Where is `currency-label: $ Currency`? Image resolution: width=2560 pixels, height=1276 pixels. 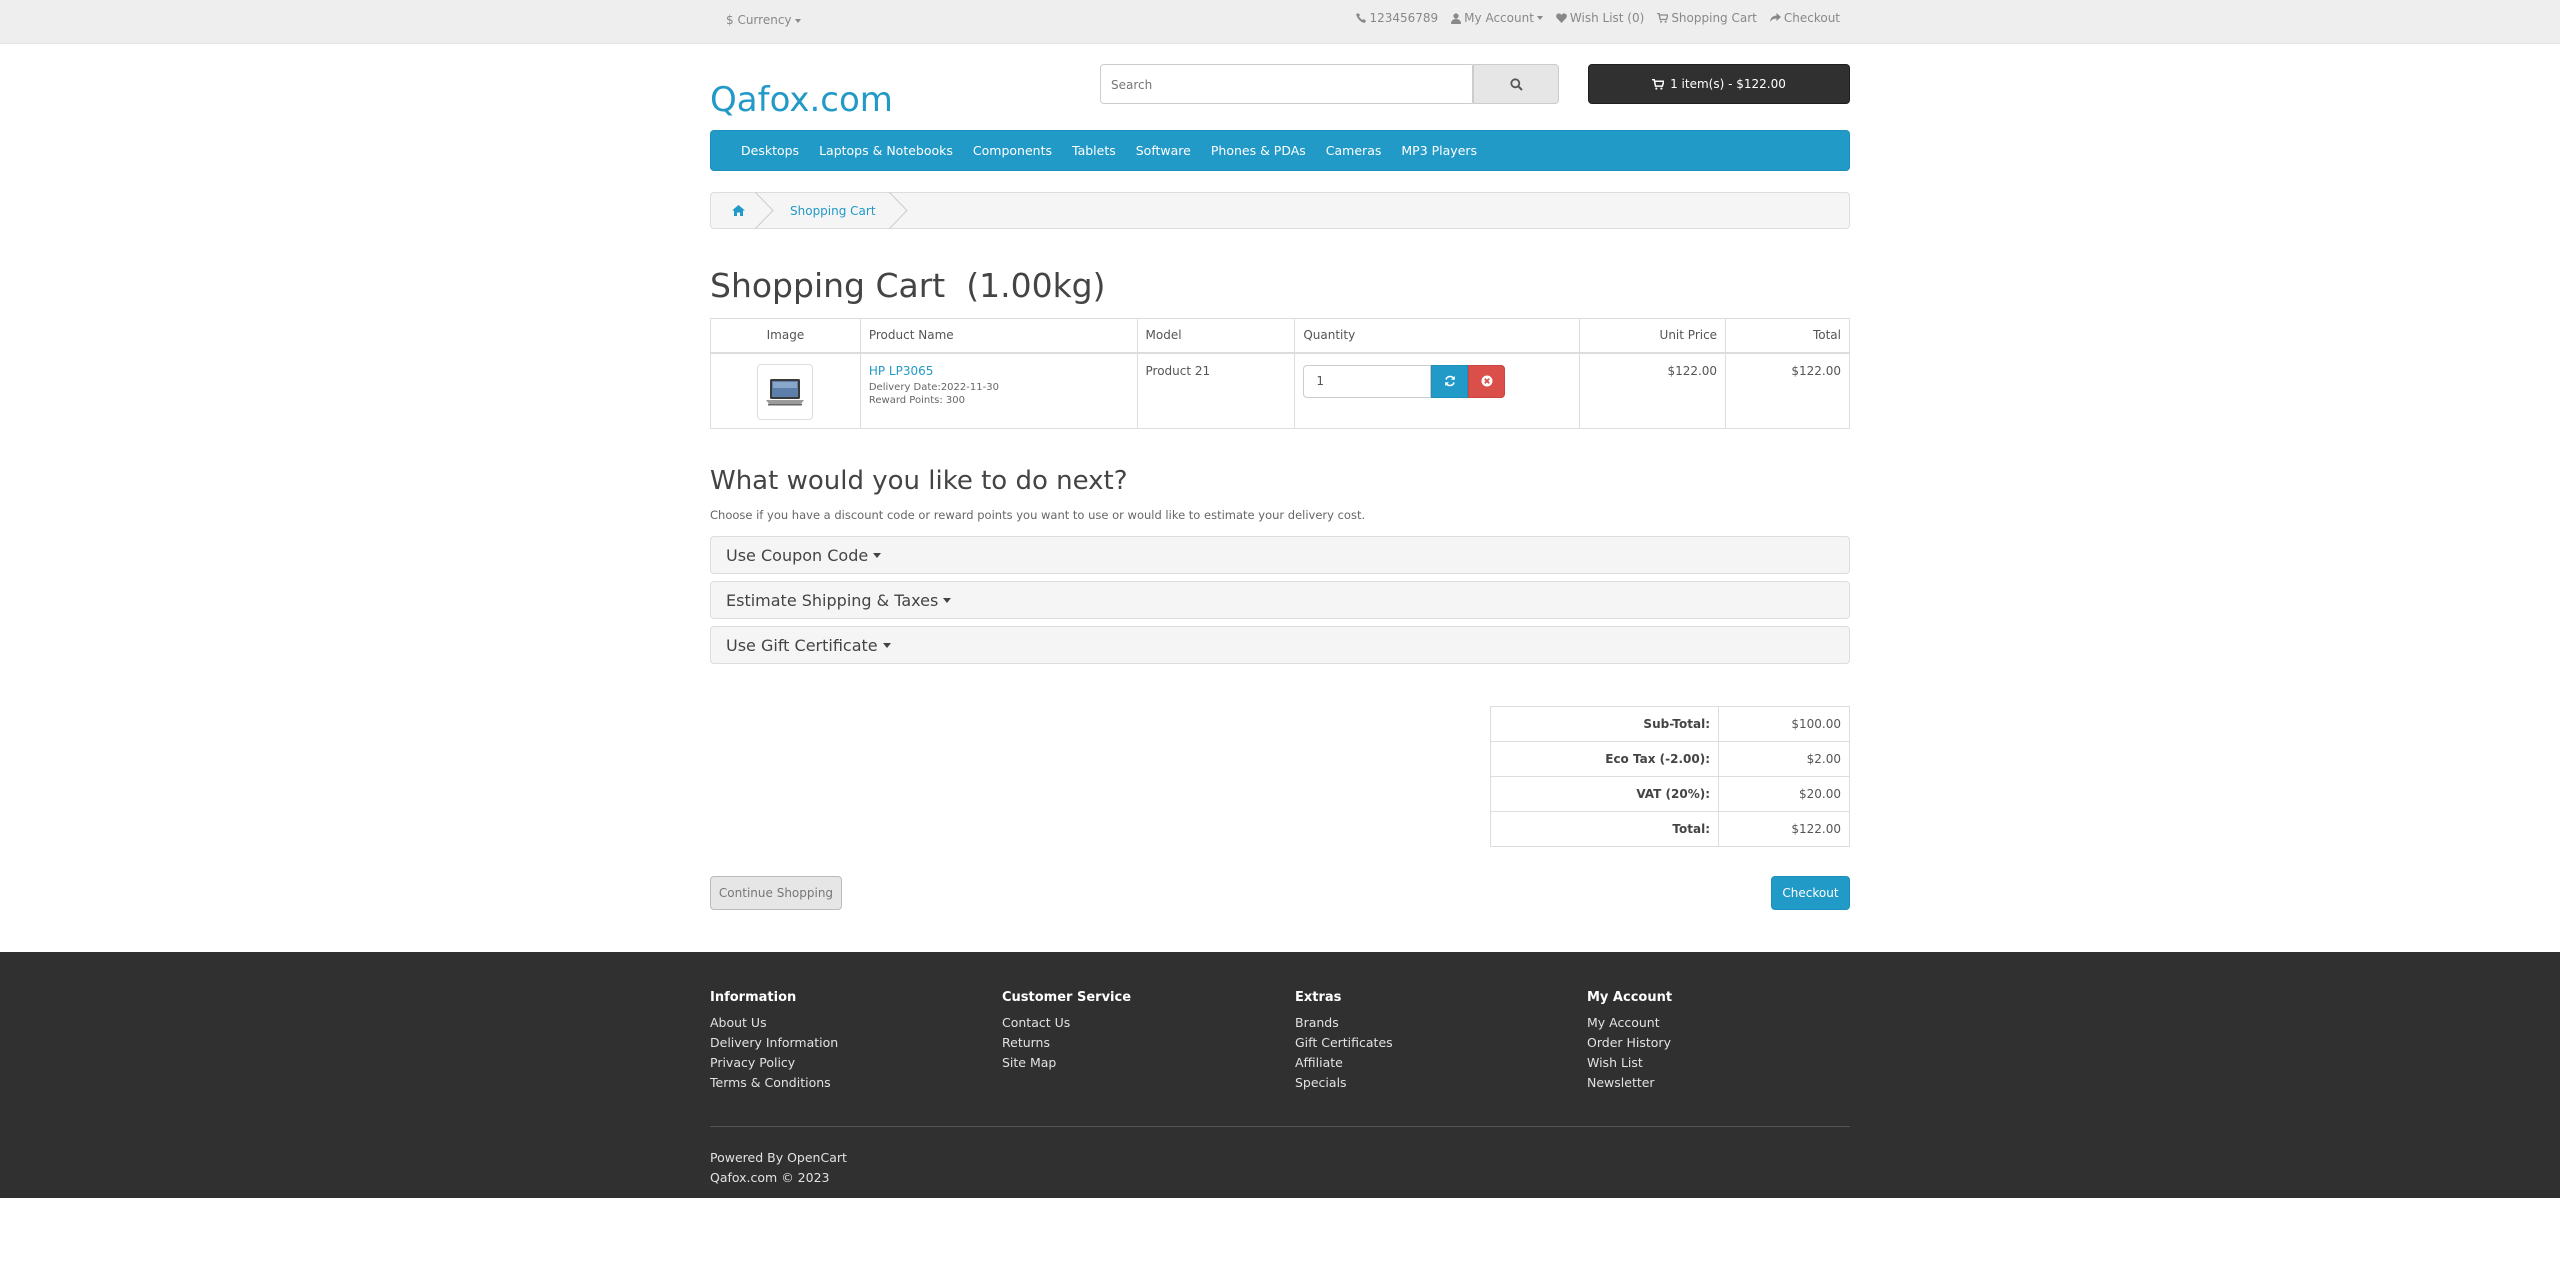
currency-label: $ Currency is located at coordinates (759, 20).